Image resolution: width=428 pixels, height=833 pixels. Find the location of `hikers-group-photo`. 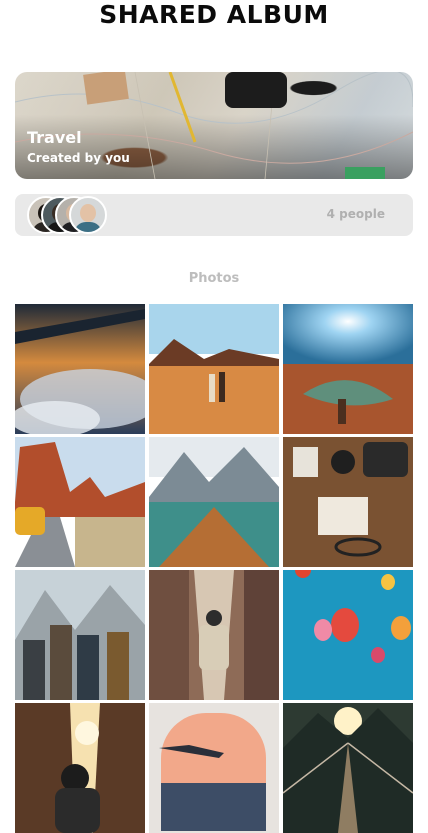

hikers-group-photo is located at coordinates (80, 635).